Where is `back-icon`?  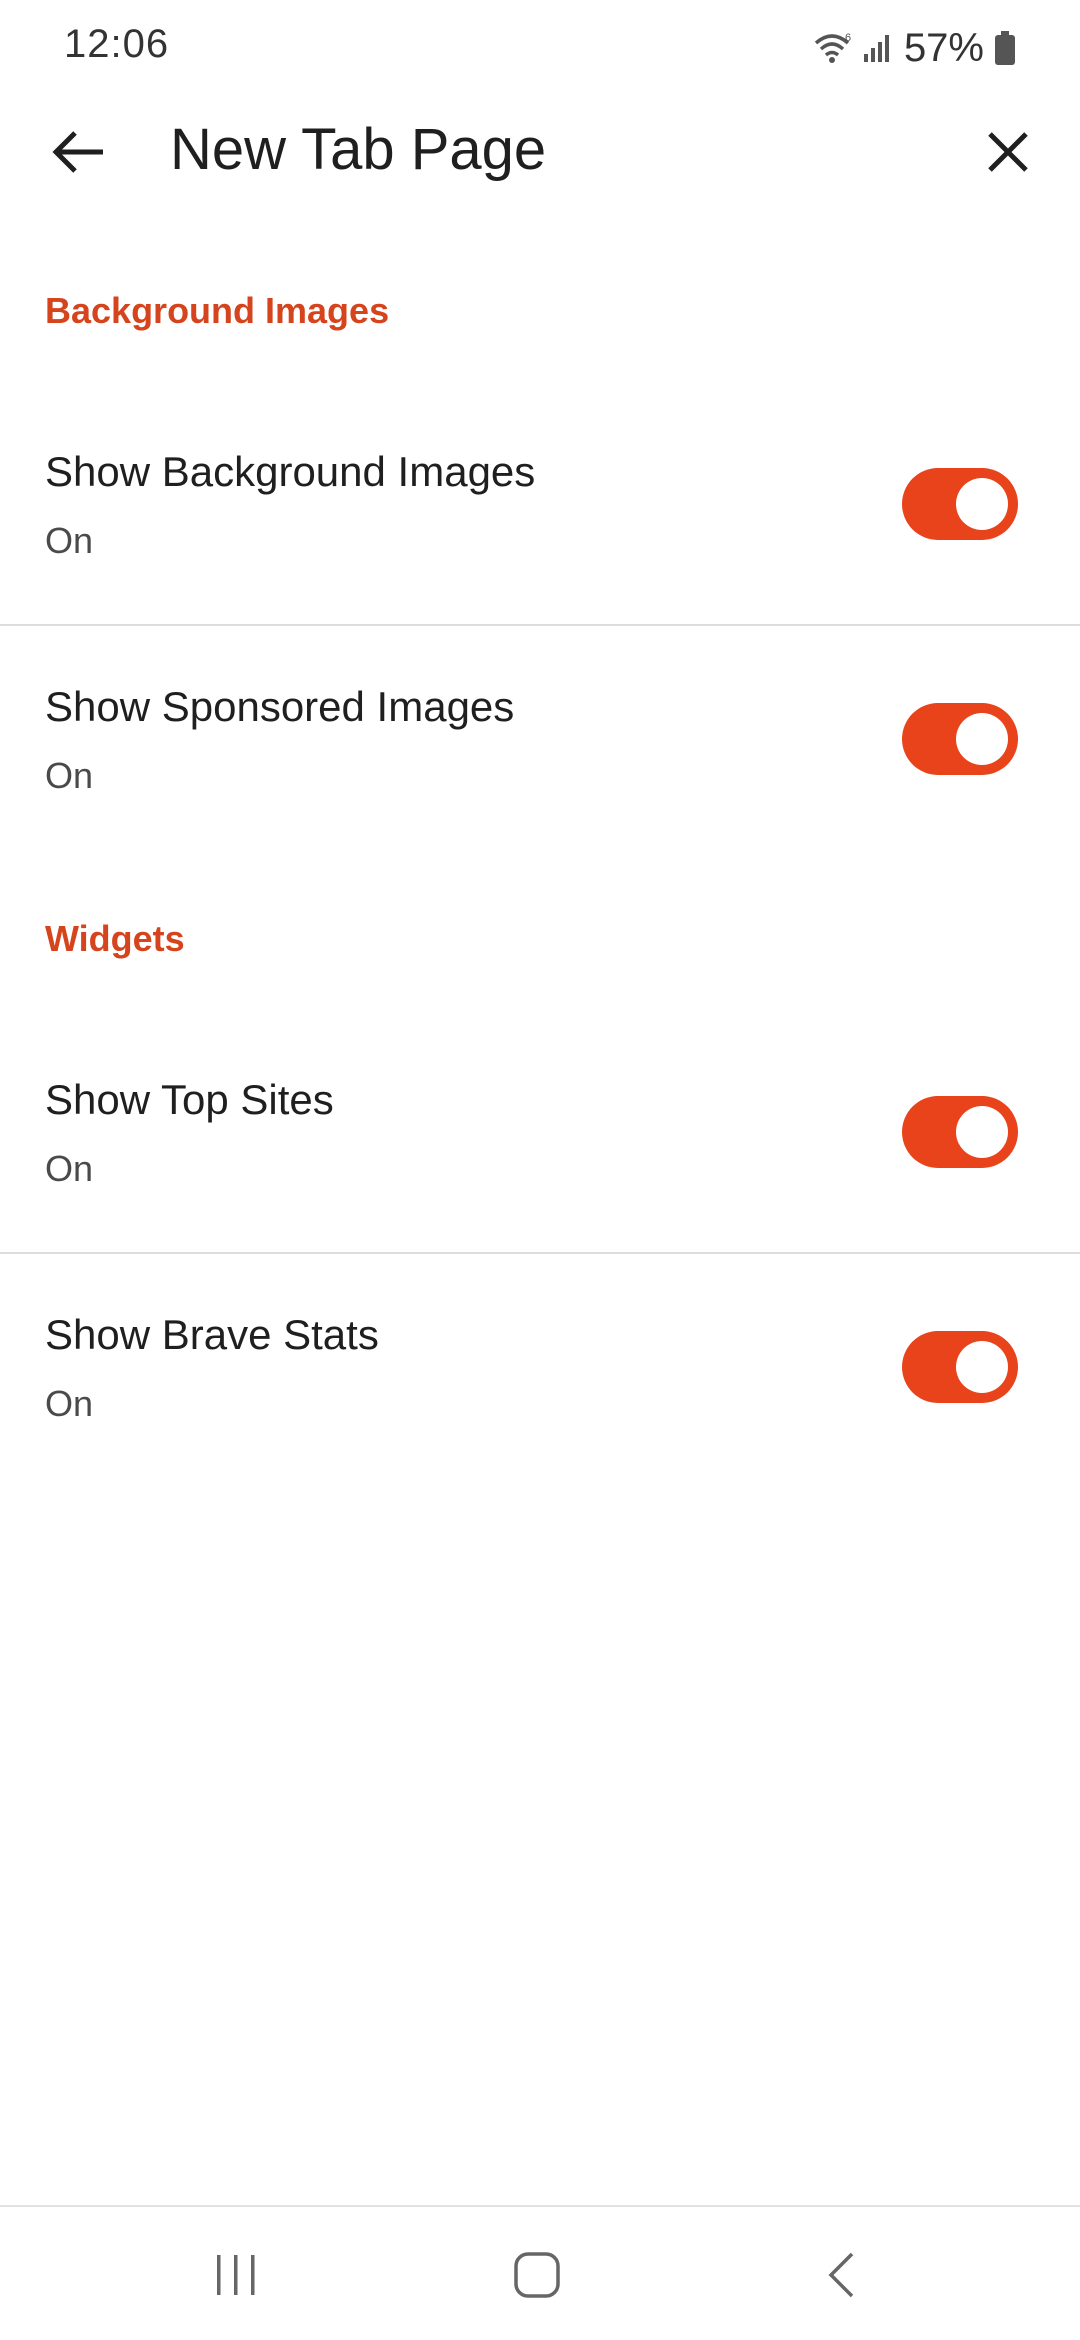
back-icon is located at coordinates (841, 2277).